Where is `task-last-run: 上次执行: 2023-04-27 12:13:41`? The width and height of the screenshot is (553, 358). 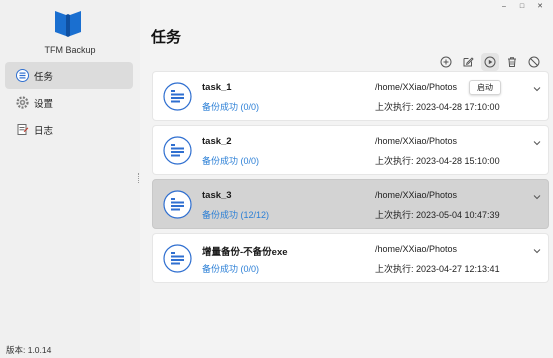
task-last-run: 上次执行: 2023-04-27 12:13:41 is located at coordinates (437, 269).